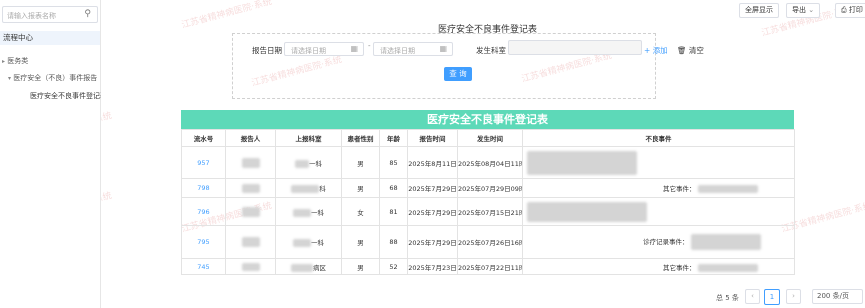  Describe the element at coordinates (203, 138) in the screenshot. I see `col-header: 流水号` at that location.